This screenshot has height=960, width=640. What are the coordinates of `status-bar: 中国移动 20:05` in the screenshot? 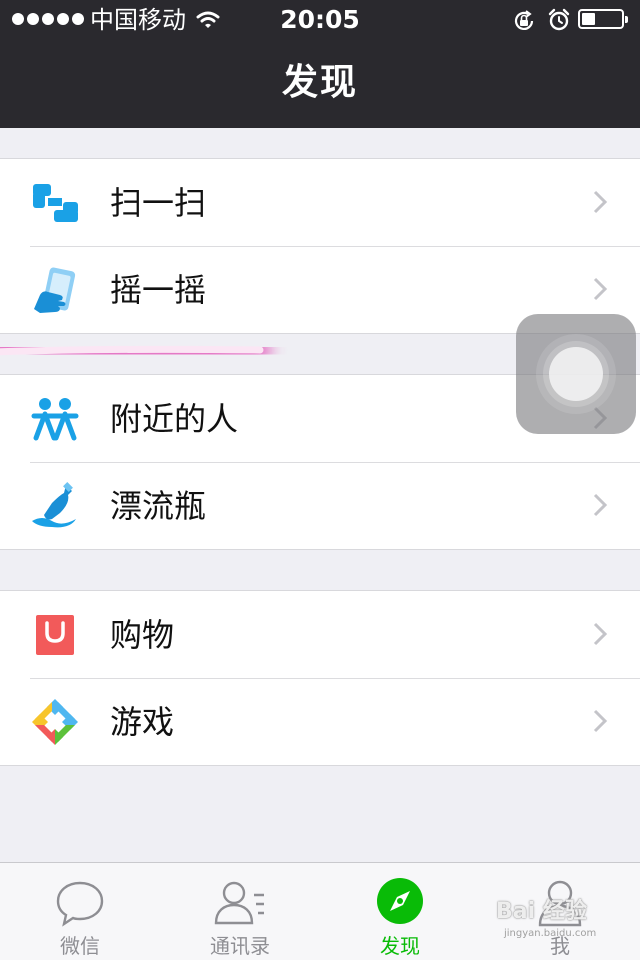 It's located at (320, 20).